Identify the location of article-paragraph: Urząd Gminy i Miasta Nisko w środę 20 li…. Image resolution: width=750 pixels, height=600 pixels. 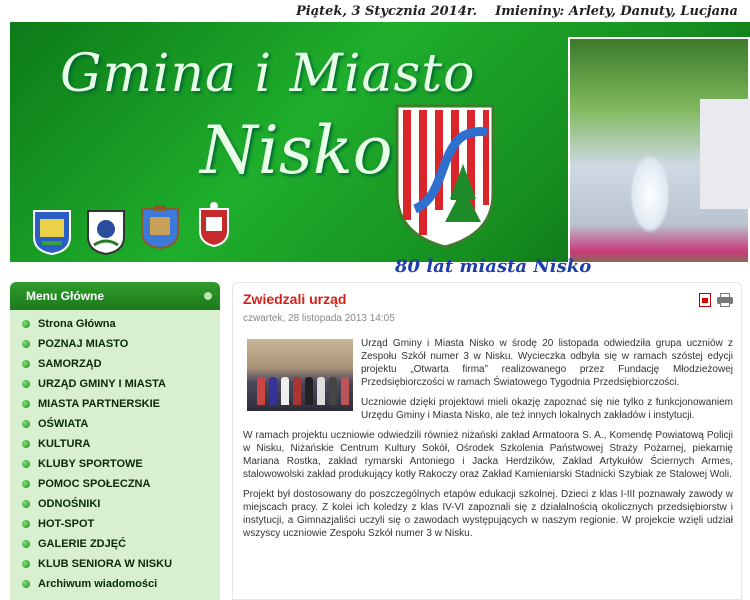
(547, 363).